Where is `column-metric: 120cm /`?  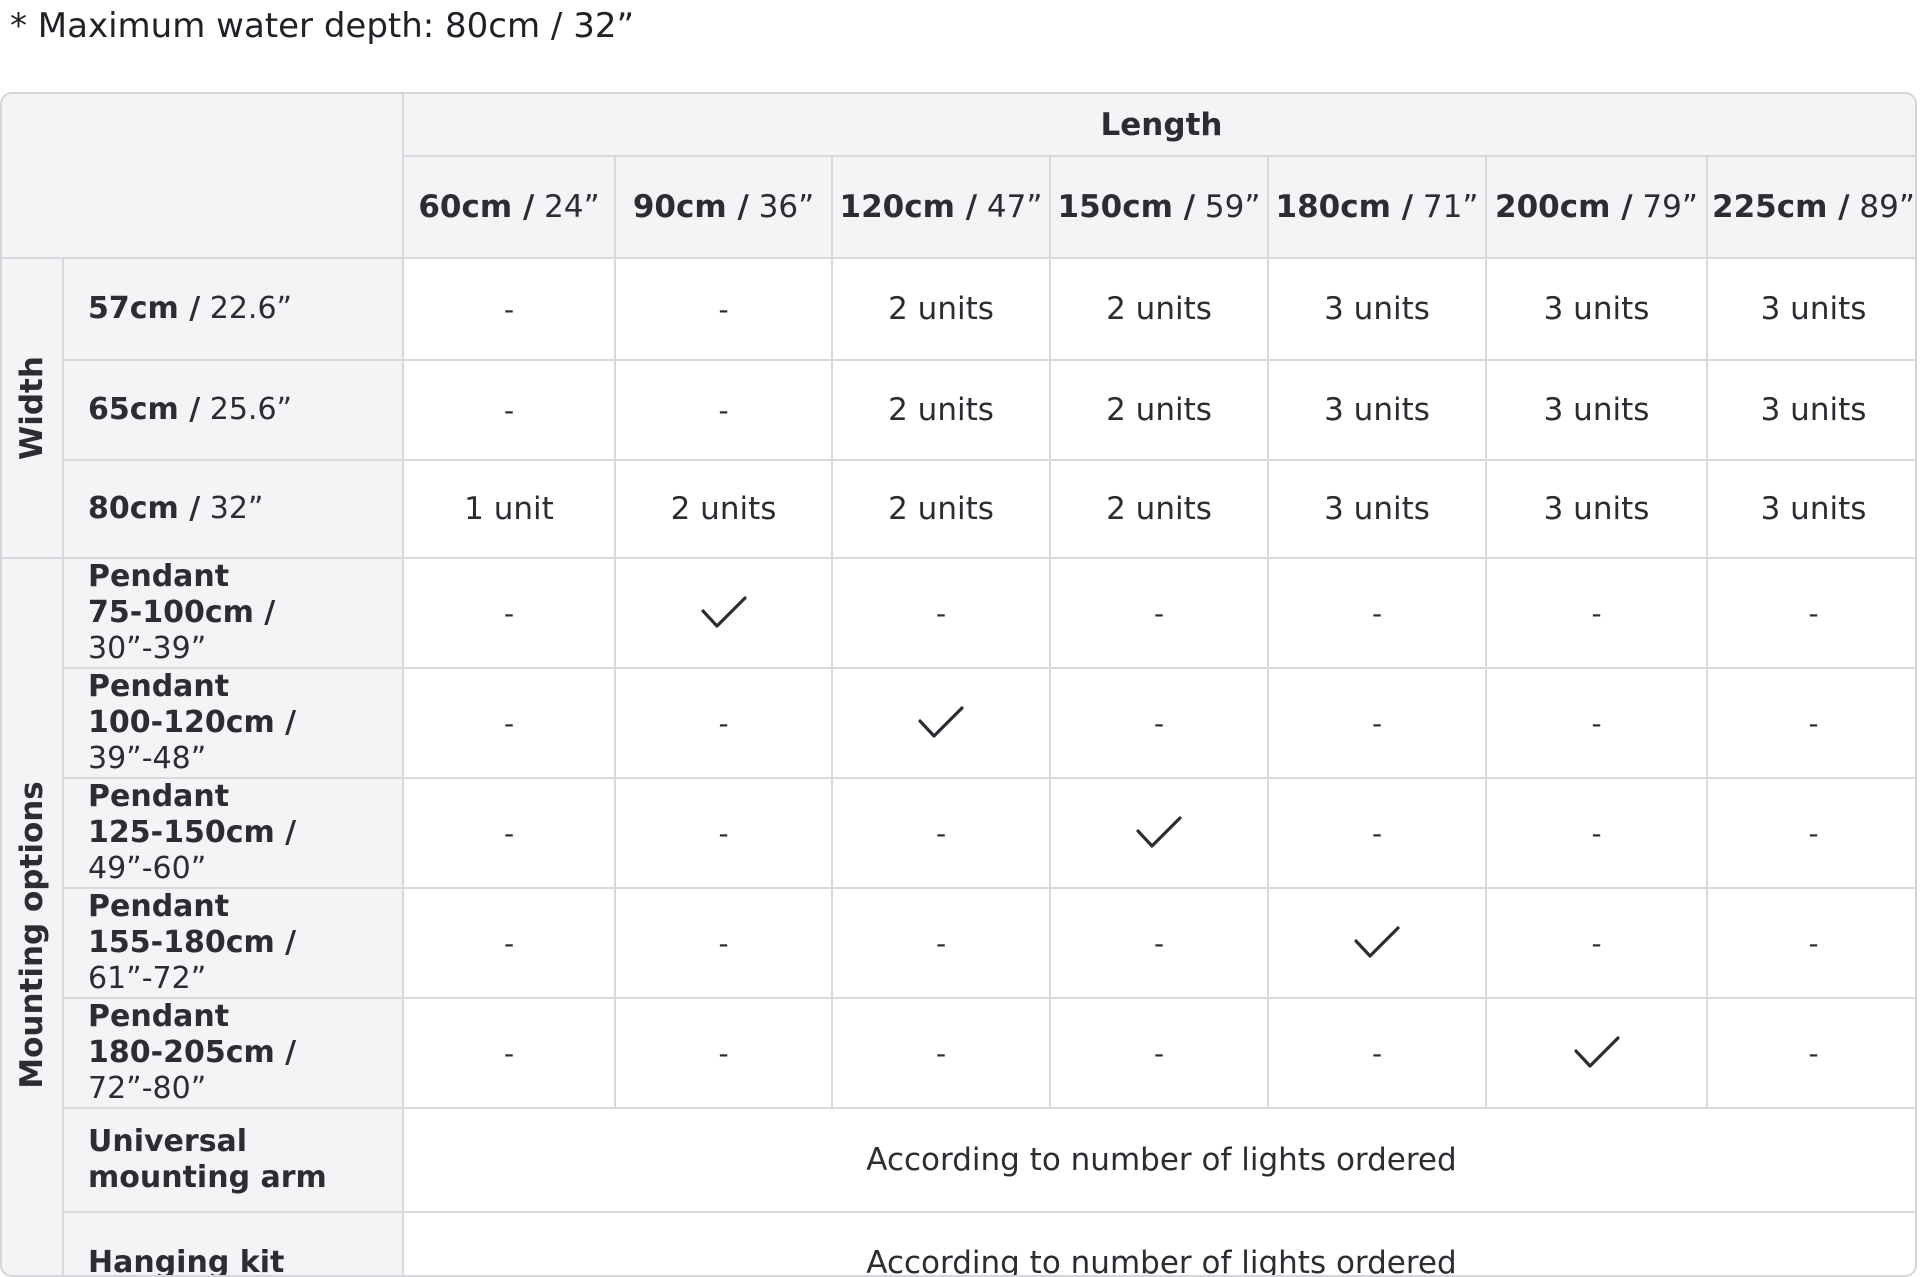 column-metric: 120cm / is located at coordinates (908, 207).